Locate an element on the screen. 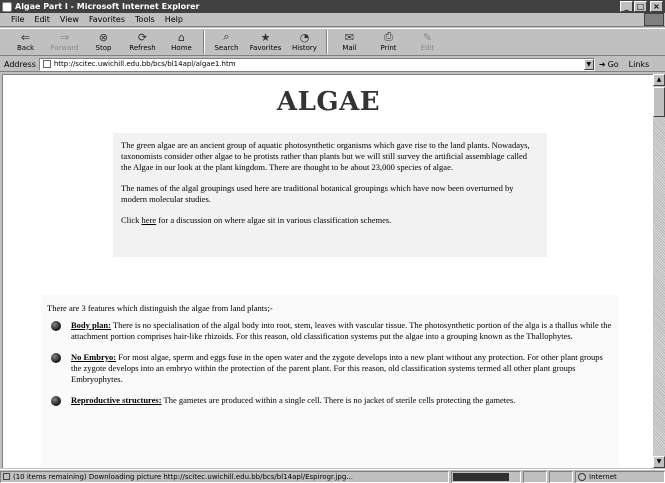 This screenshot has height=483, width=665. here-link: here is located at coordinates (149, 220).